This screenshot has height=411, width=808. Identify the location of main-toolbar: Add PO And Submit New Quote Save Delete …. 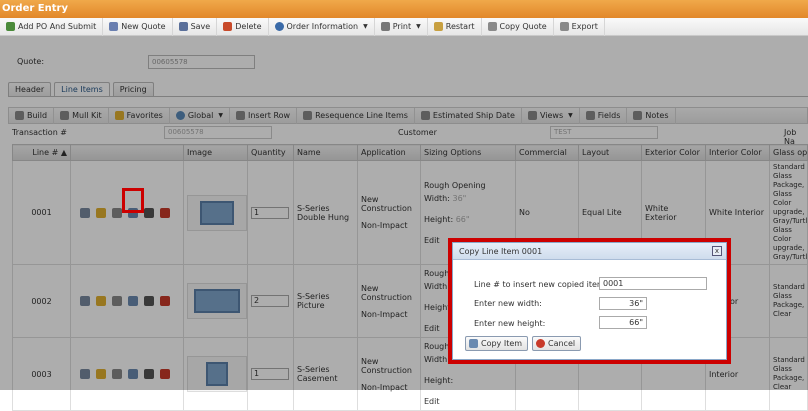
(404, 26).